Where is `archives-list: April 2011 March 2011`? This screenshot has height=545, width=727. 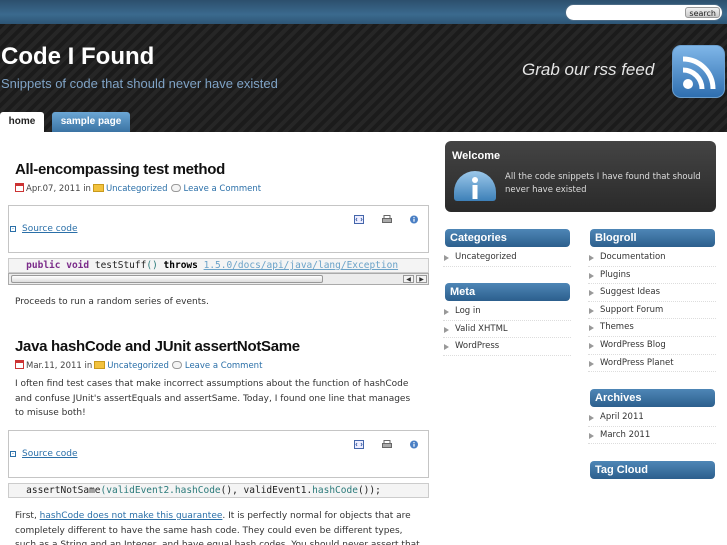
archives-list: April 2011 March 2011 is located at coordinates (652, 427).